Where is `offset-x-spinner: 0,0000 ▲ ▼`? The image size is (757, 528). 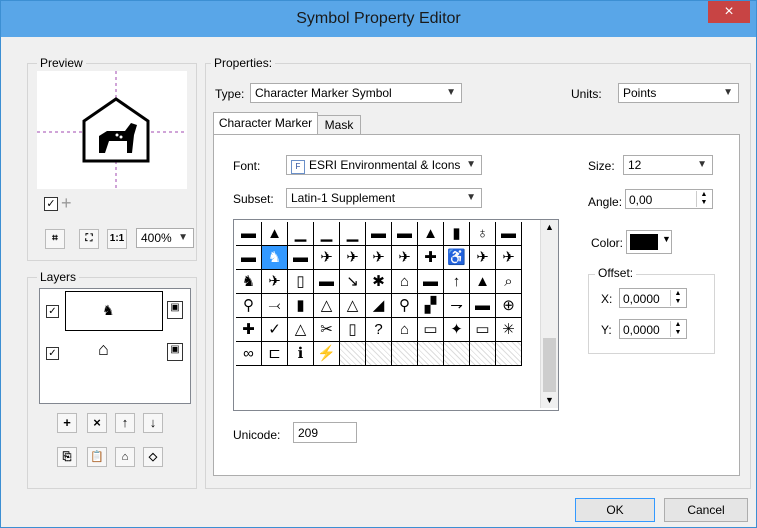 offset-x-spinner: 0,0000 ▲ ▼ is located at coordinates (653, 298).